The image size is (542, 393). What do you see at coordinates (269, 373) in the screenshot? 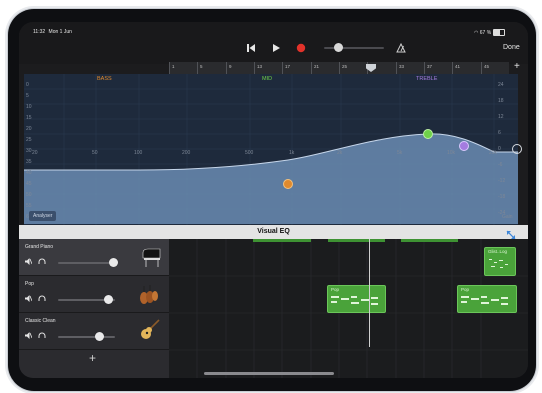
I see `home-indicator` at bounding box center [269, 373].